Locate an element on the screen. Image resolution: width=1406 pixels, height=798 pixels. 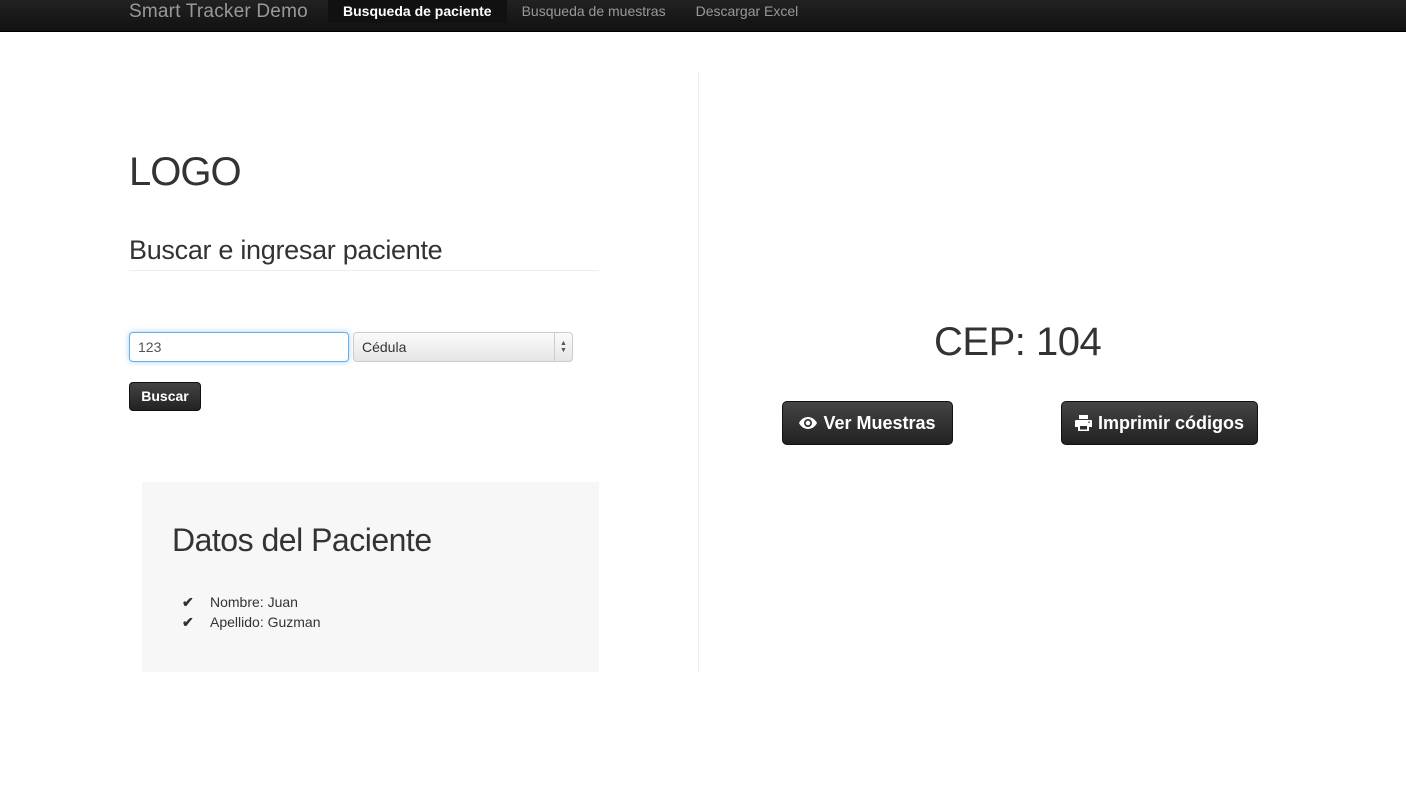
list-item: ✔ Nombre: Juan is located at coordinates (251, 602).